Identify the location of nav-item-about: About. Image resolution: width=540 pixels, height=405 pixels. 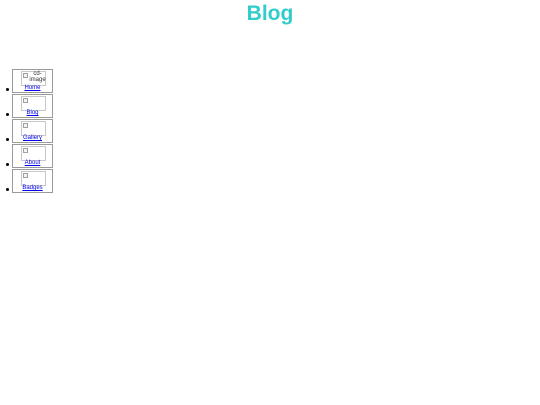
(29, 156).